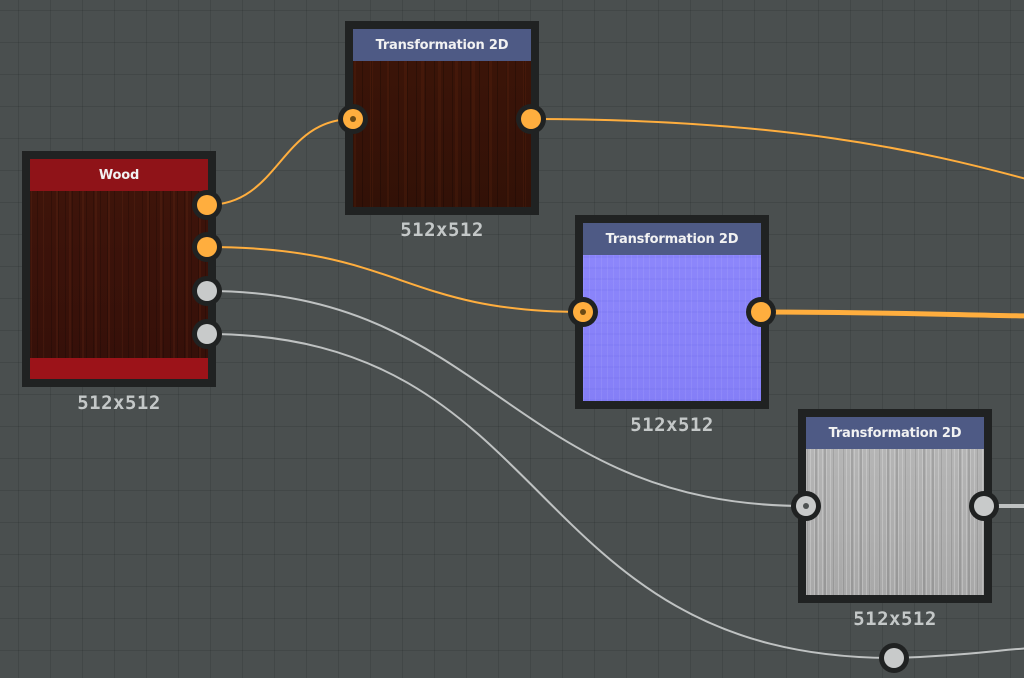 Image resolution: width=1024 pixels, height=678 pixels. What do you see at coordinates (777, 149) in the screenshot?
I see `wire-transform-a-out` at bounding box center [777, 149].